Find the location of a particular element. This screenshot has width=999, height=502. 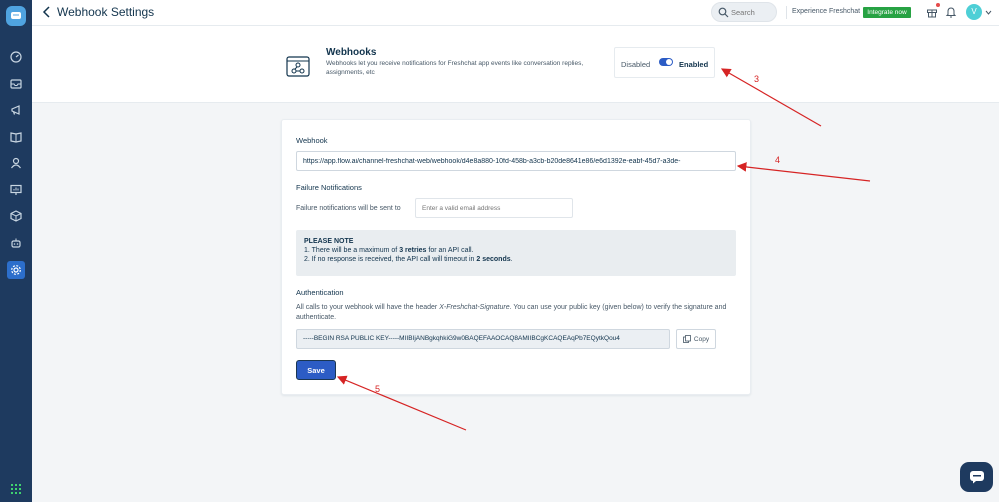

webhook-label: Webhook is located at coordinates (312, 140).